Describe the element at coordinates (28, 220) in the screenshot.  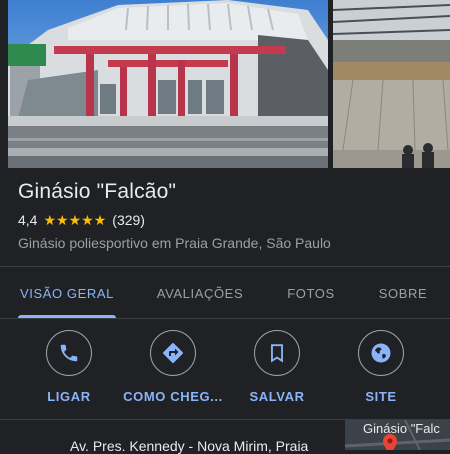
I see `rating-value: 4,4` at that location.